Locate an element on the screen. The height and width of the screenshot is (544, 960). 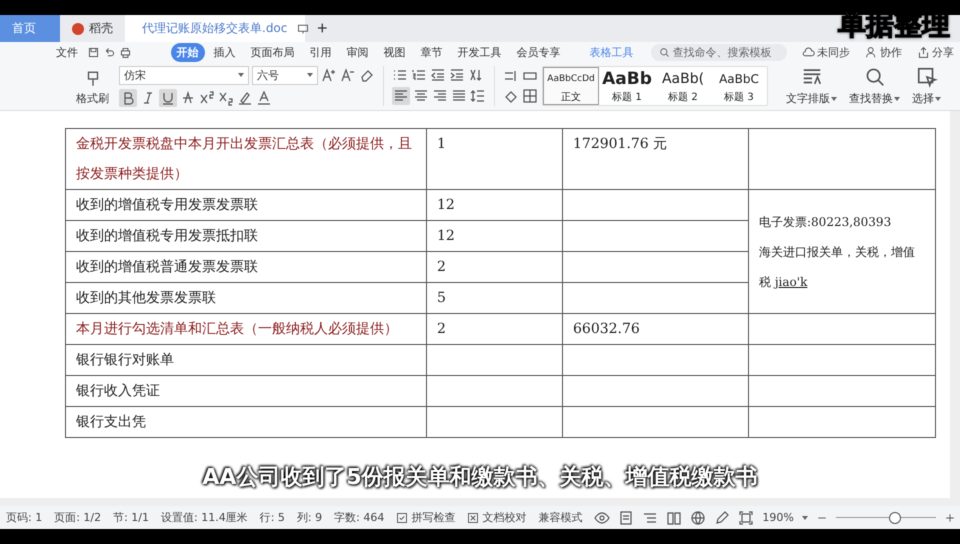
file-menu: 文件 is located at coordinates (67, 52).